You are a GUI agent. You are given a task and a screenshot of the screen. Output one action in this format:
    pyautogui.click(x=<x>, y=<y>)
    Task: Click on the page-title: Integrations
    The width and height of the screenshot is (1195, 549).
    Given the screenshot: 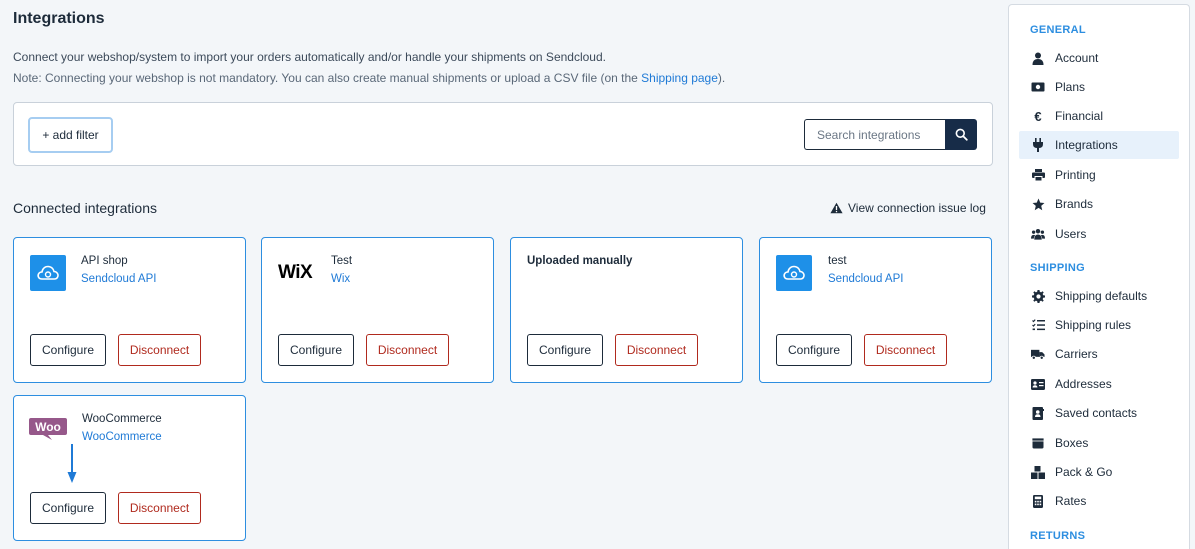 What is the action you would take?
    pyautogui.click(x=59, y=18)
    